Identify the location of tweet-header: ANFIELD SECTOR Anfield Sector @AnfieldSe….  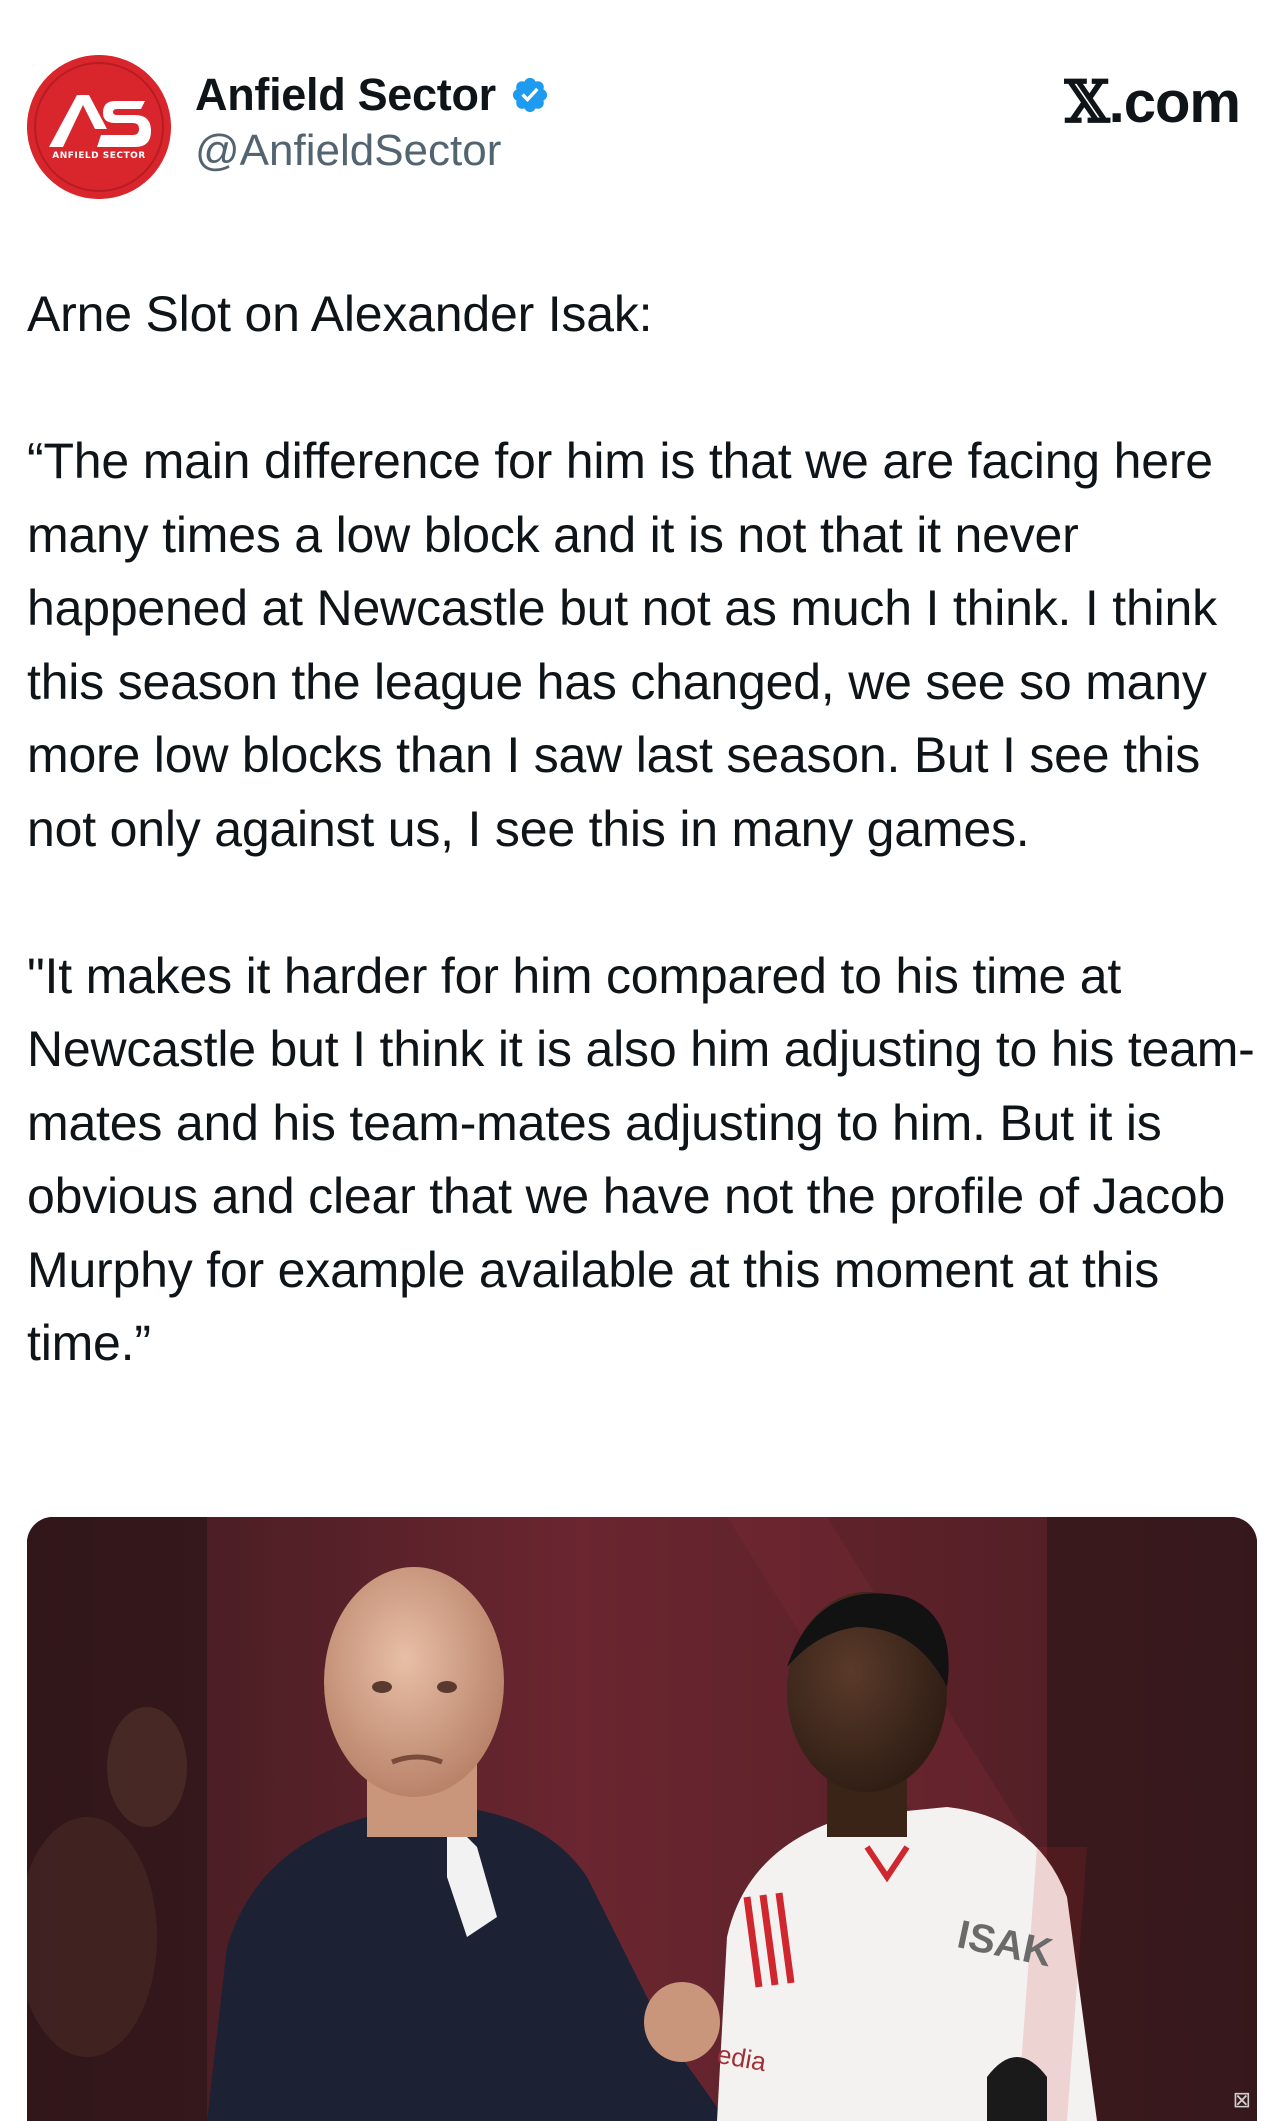
(642, 110).